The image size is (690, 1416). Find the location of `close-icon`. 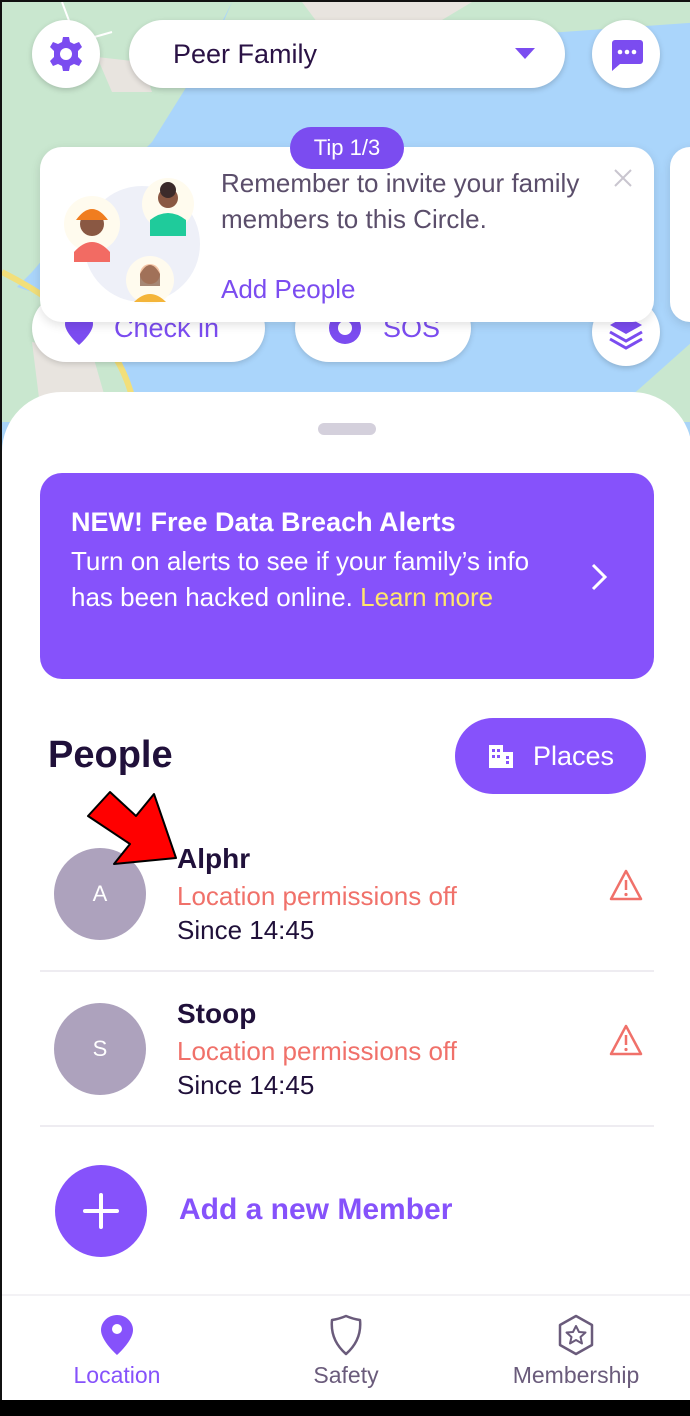

close-icon is located at coordinates (623, 178).